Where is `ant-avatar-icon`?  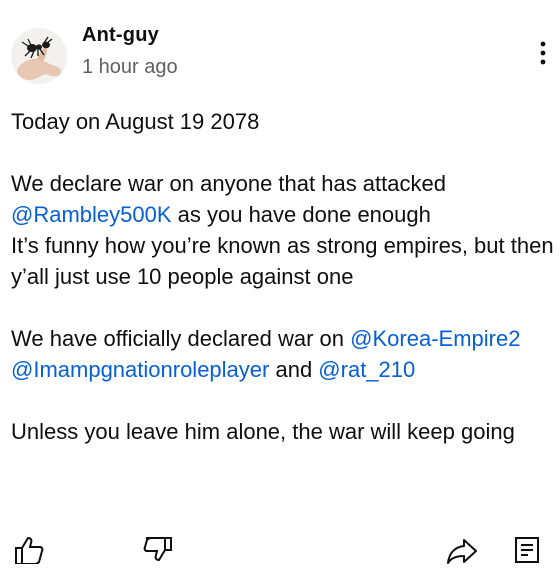 ant-avatar-icon is located at coordinates (39, 58).